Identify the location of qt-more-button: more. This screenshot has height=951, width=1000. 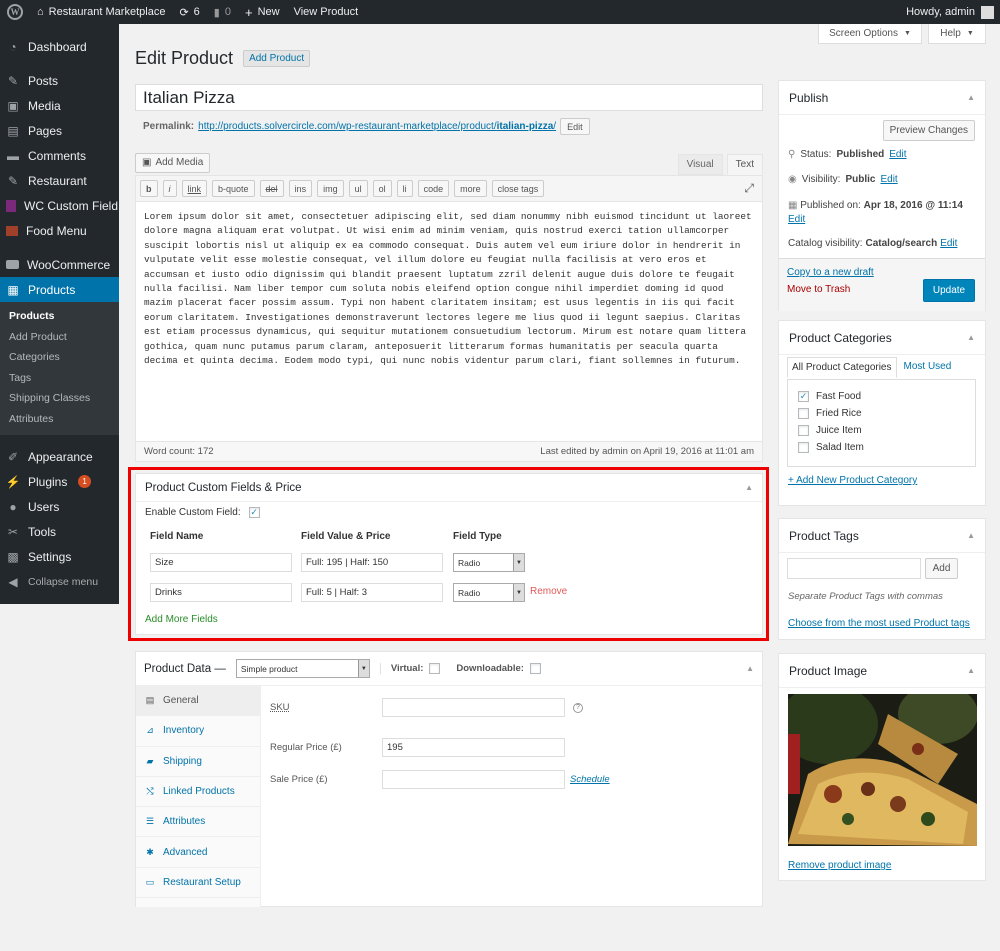
(470, 188).